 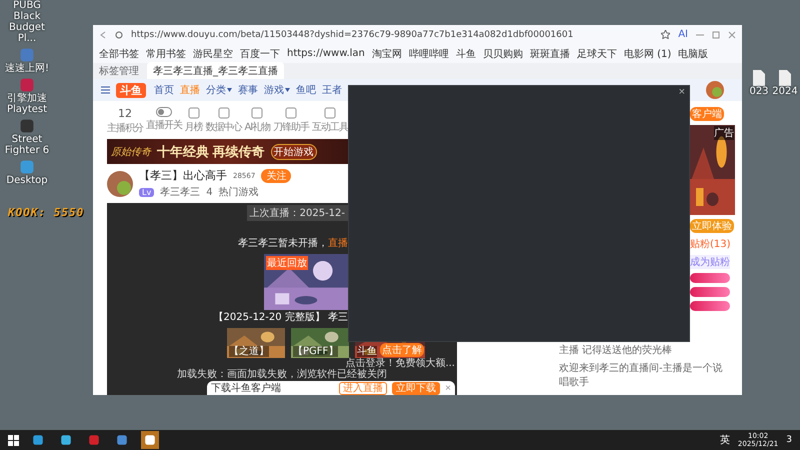 I want to click on input-method: 英, so click(x=725, y=440).